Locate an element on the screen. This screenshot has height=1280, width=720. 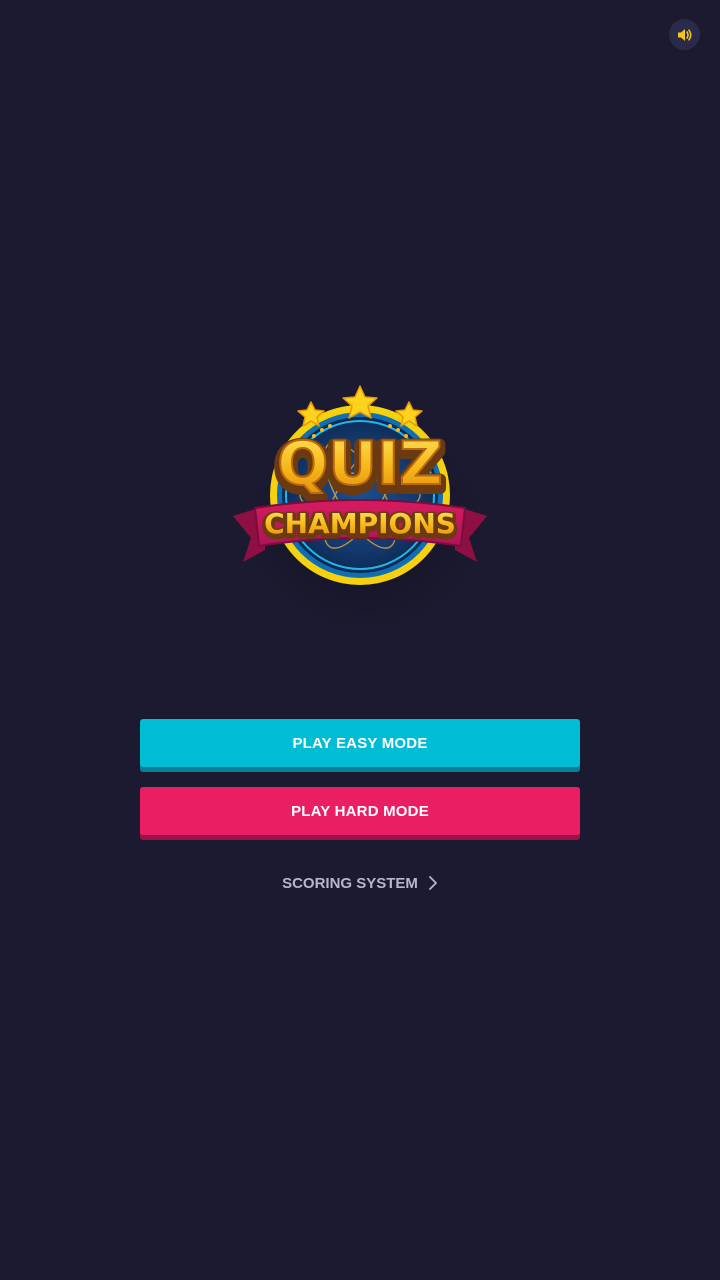
chevron-right-icon is located at coordinates (433, 883).